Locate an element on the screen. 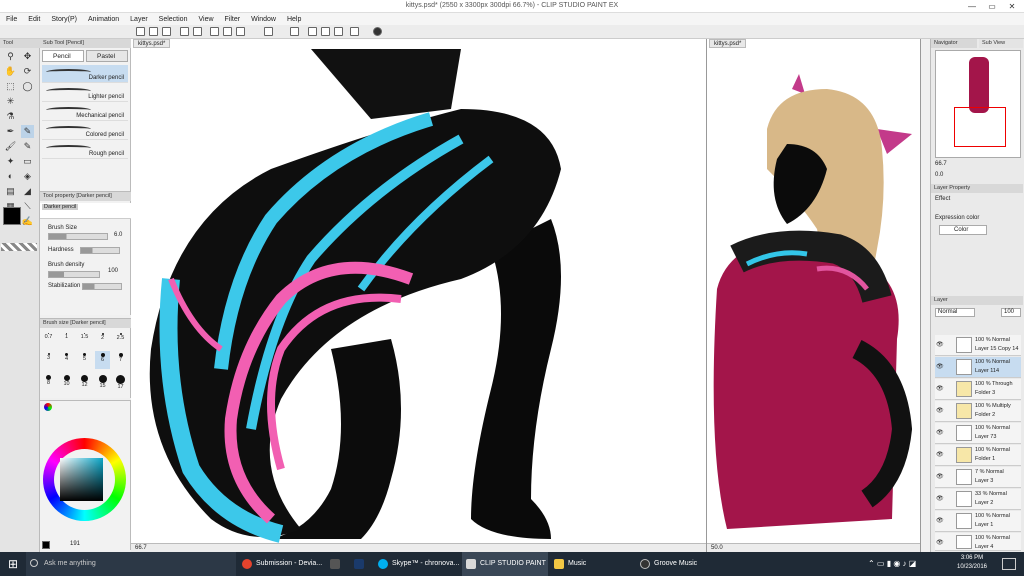 The height and width of the screenshot is (576, 1024). document-tab: kittys.psd* is located at coordinates (152, 43).